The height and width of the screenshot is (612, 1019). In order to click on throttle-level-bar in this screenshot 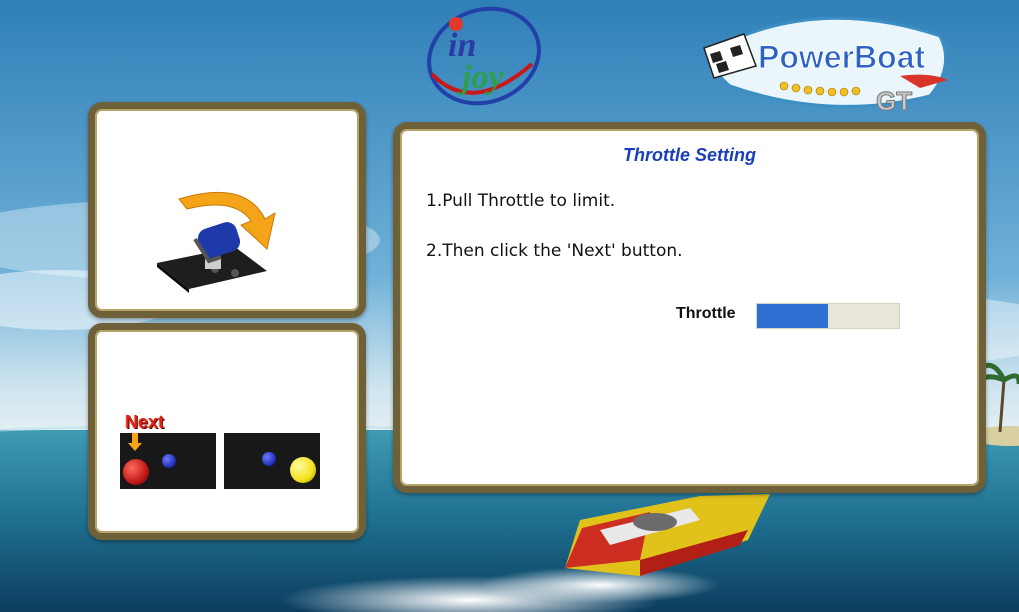, I will do `click(828, 316)`.